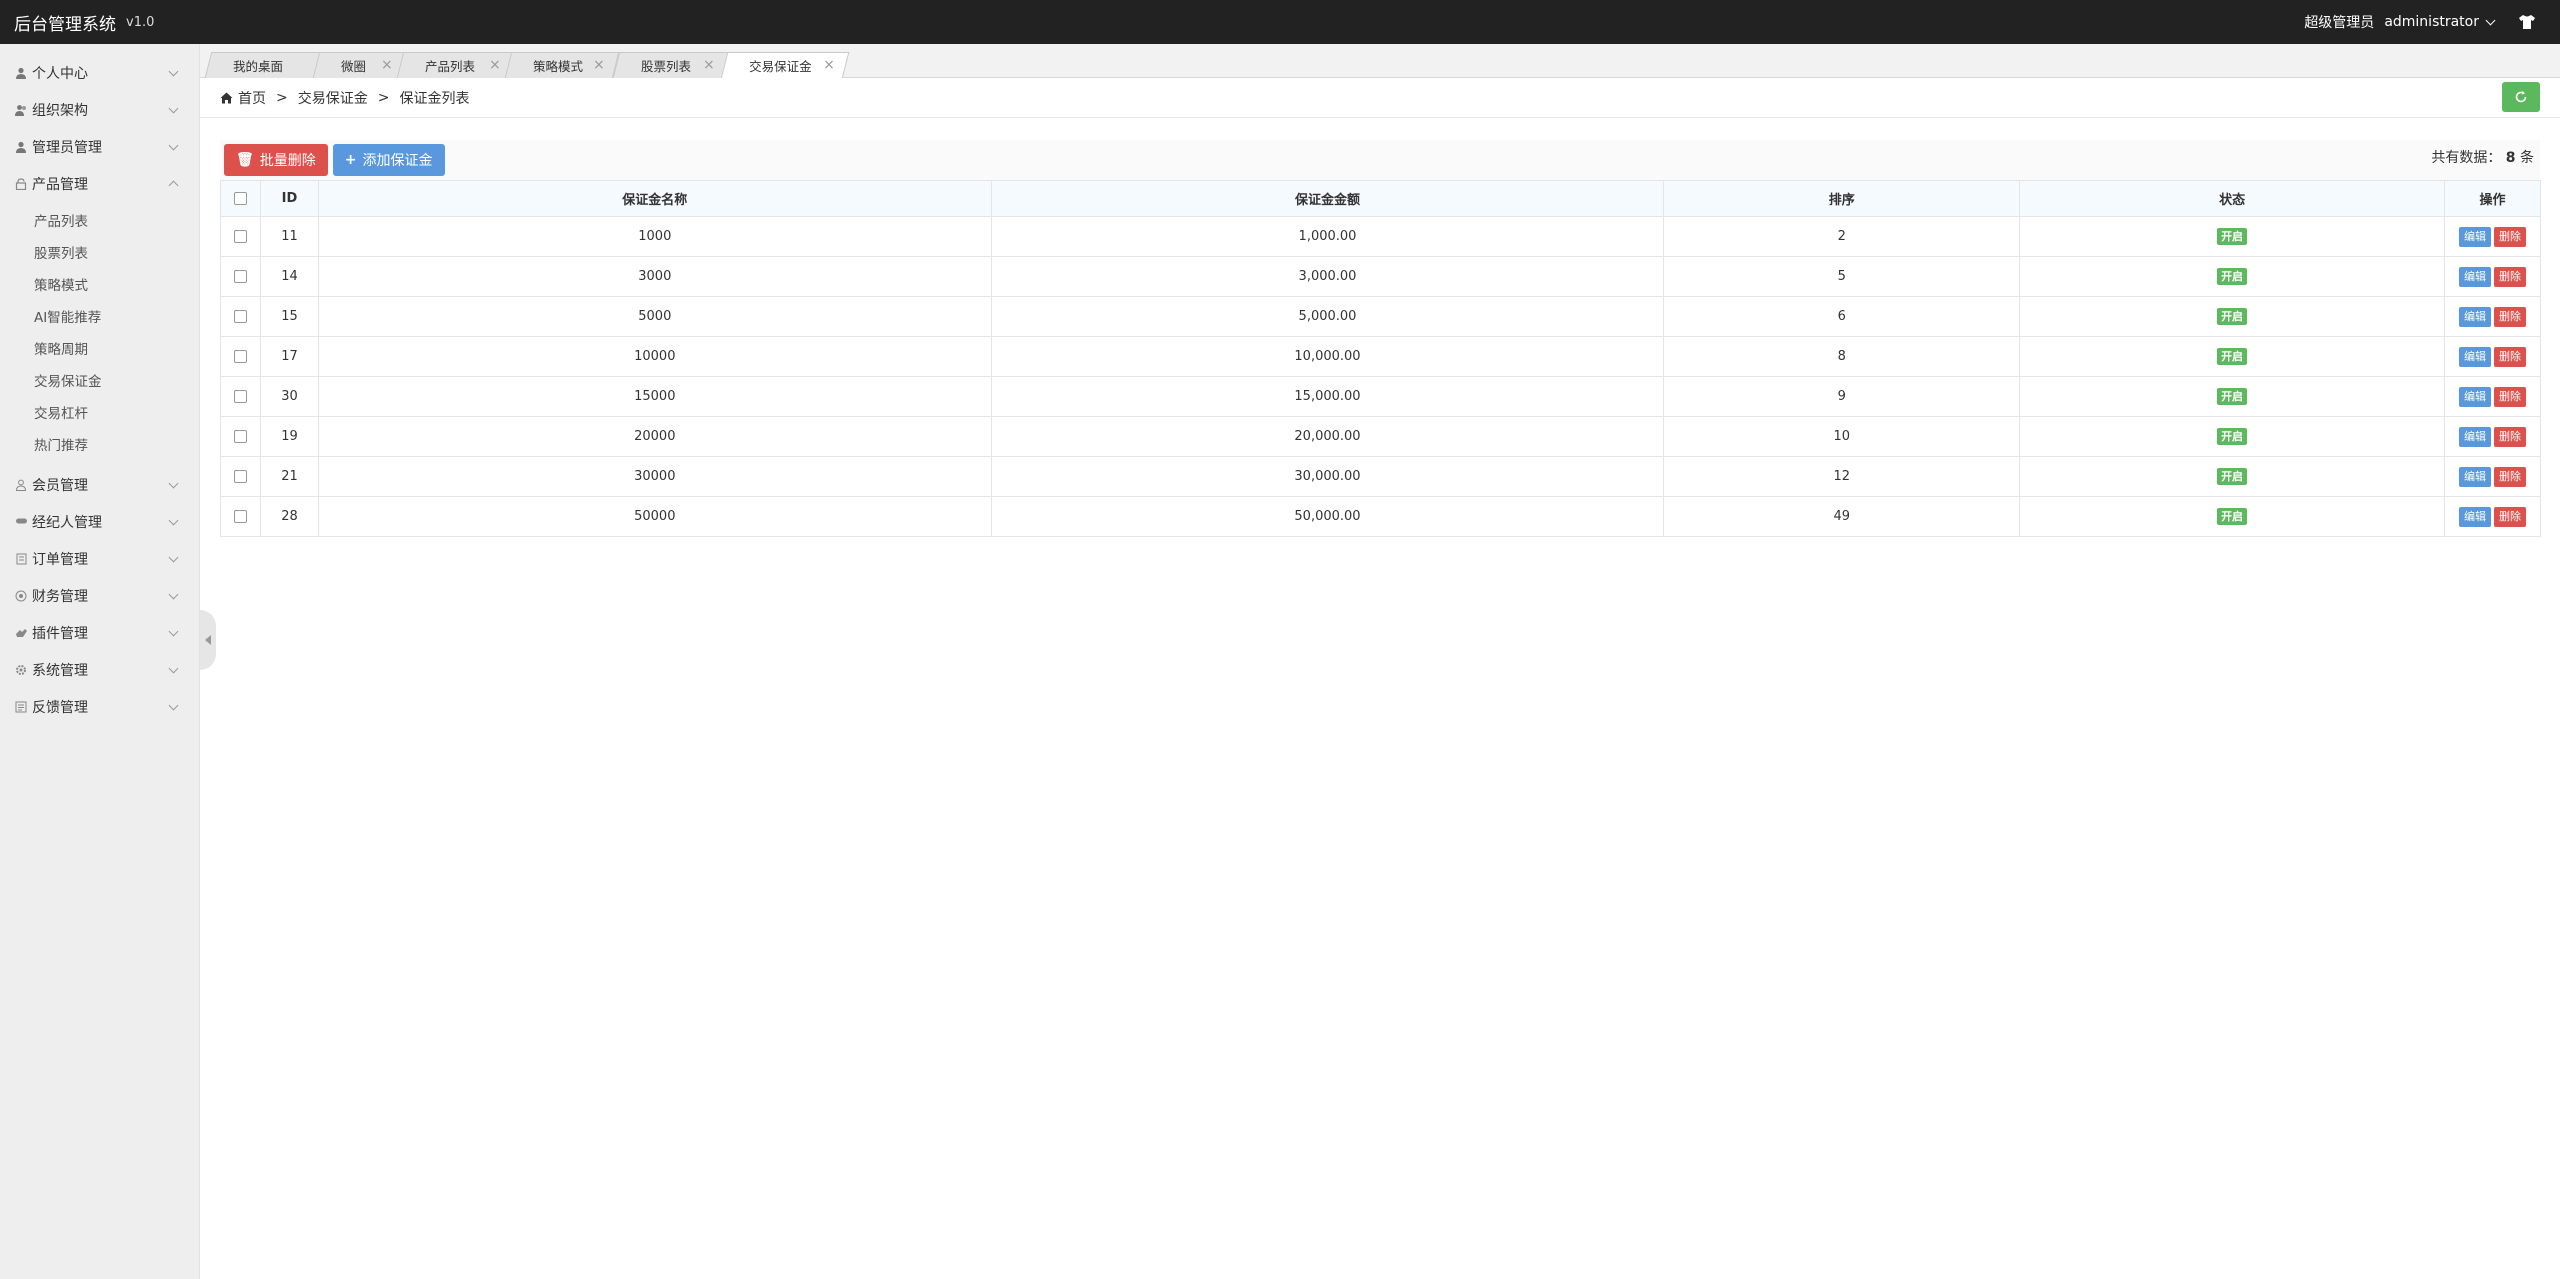 This screenshot has width=2560, height=1279. I want to click on cell-name: 50000, so click(654, 516).